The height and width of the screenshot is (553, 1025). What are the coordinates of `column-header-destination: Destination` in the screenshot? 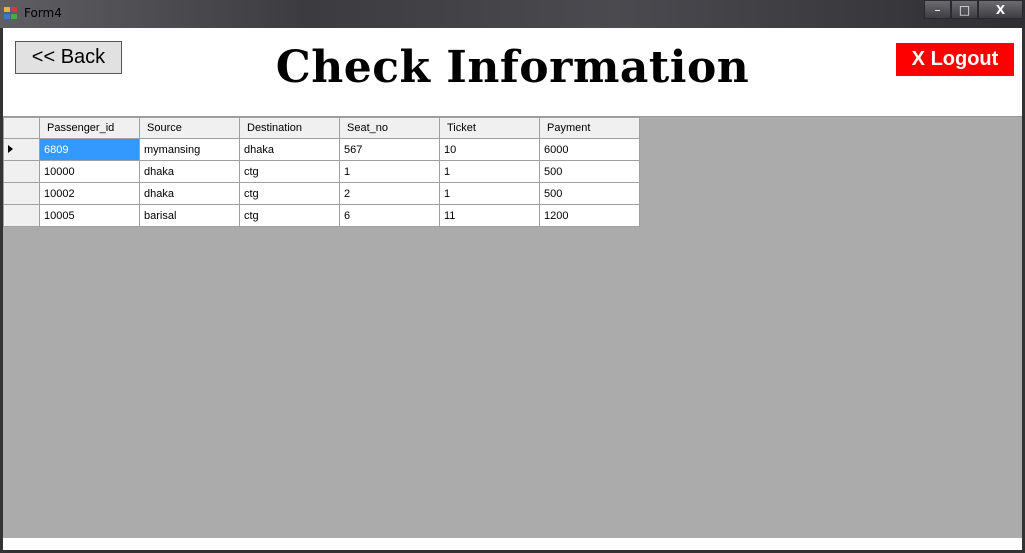 It's located at (289, 128).